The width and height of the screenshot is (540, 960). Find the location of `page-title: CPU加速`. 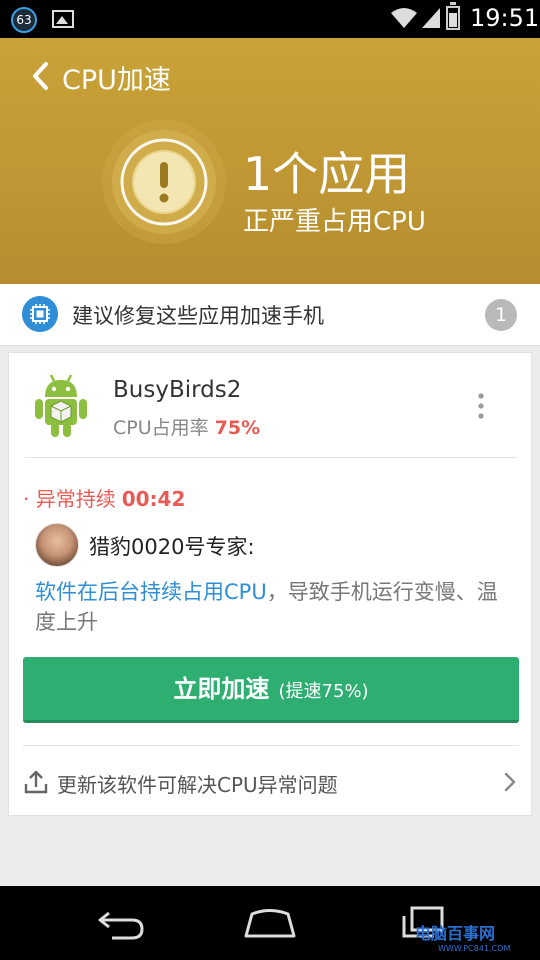

page-title: CPU加速 is located at coordinates (116, 80).